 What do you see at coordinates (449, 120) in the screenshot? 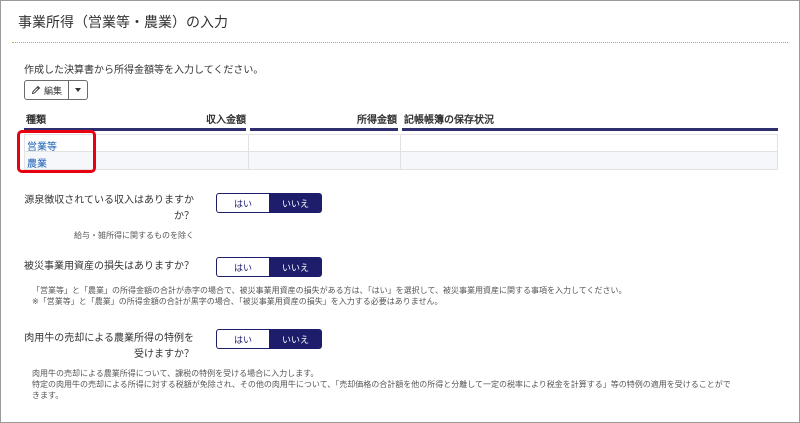
I see `column-header-bookkeeping: 記帳帳簿の保存状況` at bounding box center [449, 120].